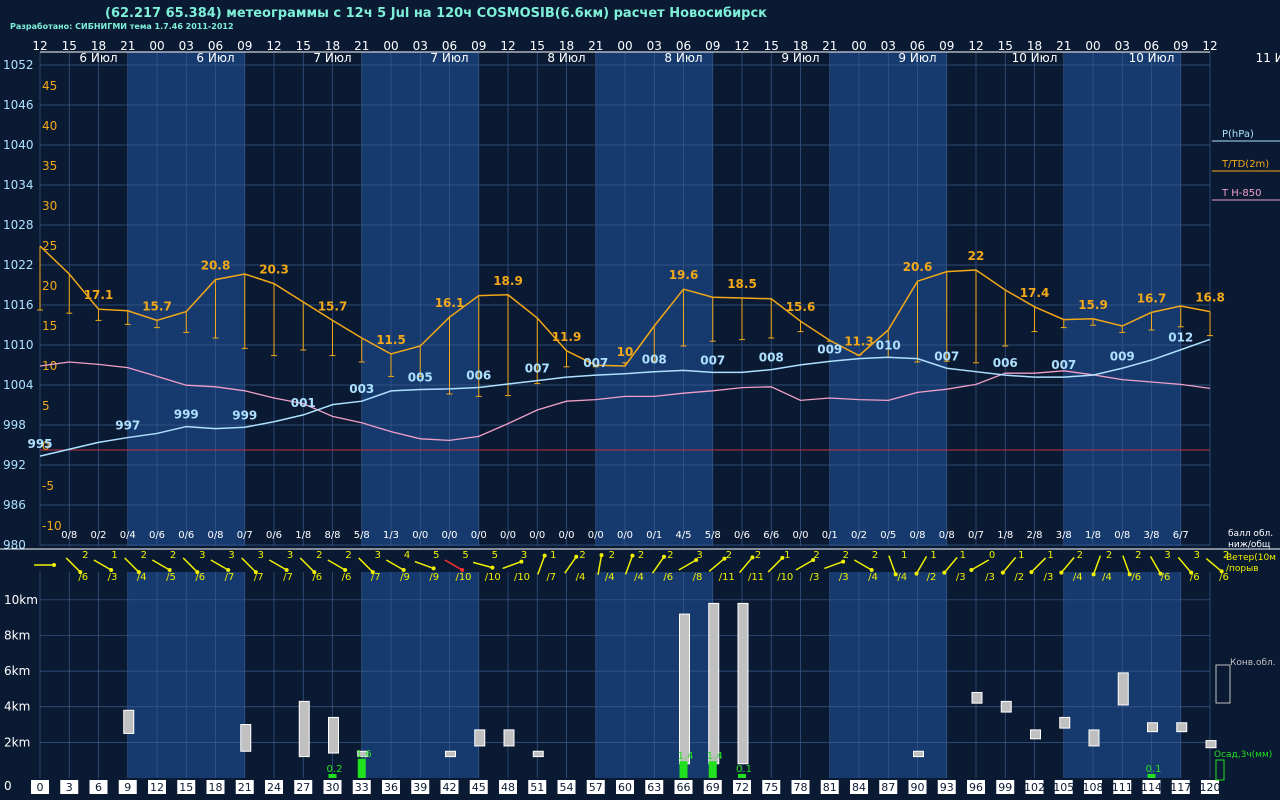 This screenshot has width=1280, height=800. What do you see at coordinates (1220, 770) in the screenshot?
I see `legend-precip-box` at bounding box center [1220, 770].